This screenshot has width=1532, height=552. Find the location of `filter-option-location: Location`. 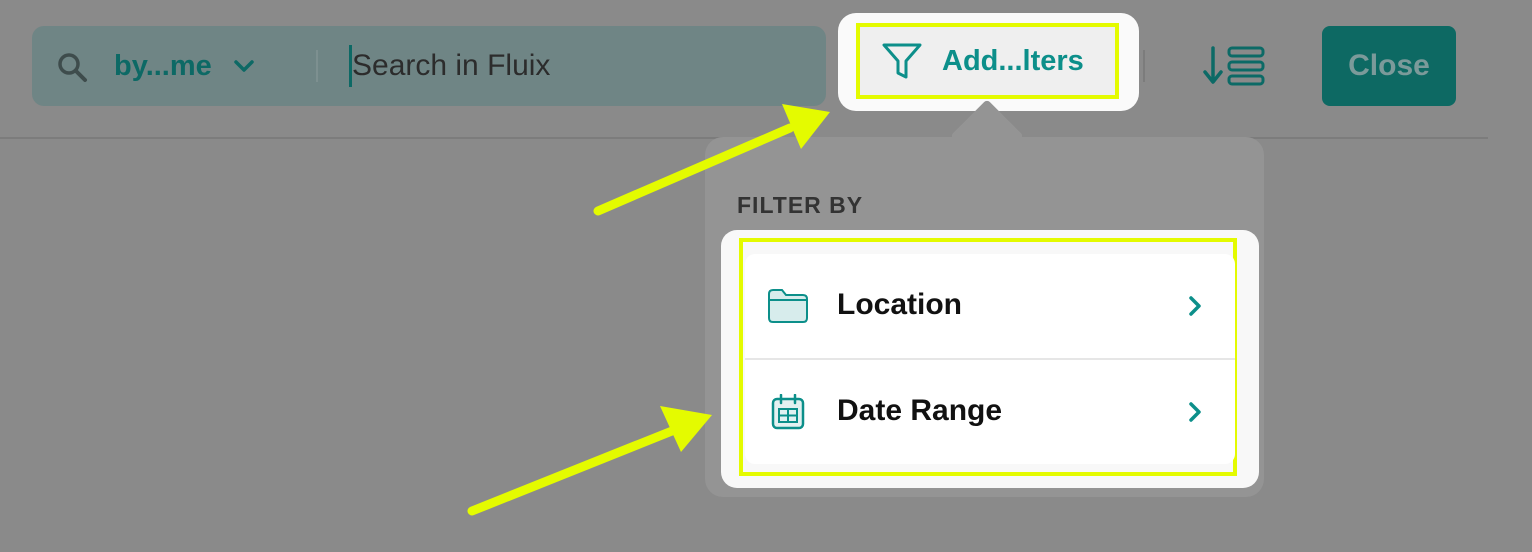

filter-option-location: Location is located at coordinates (990, 307).